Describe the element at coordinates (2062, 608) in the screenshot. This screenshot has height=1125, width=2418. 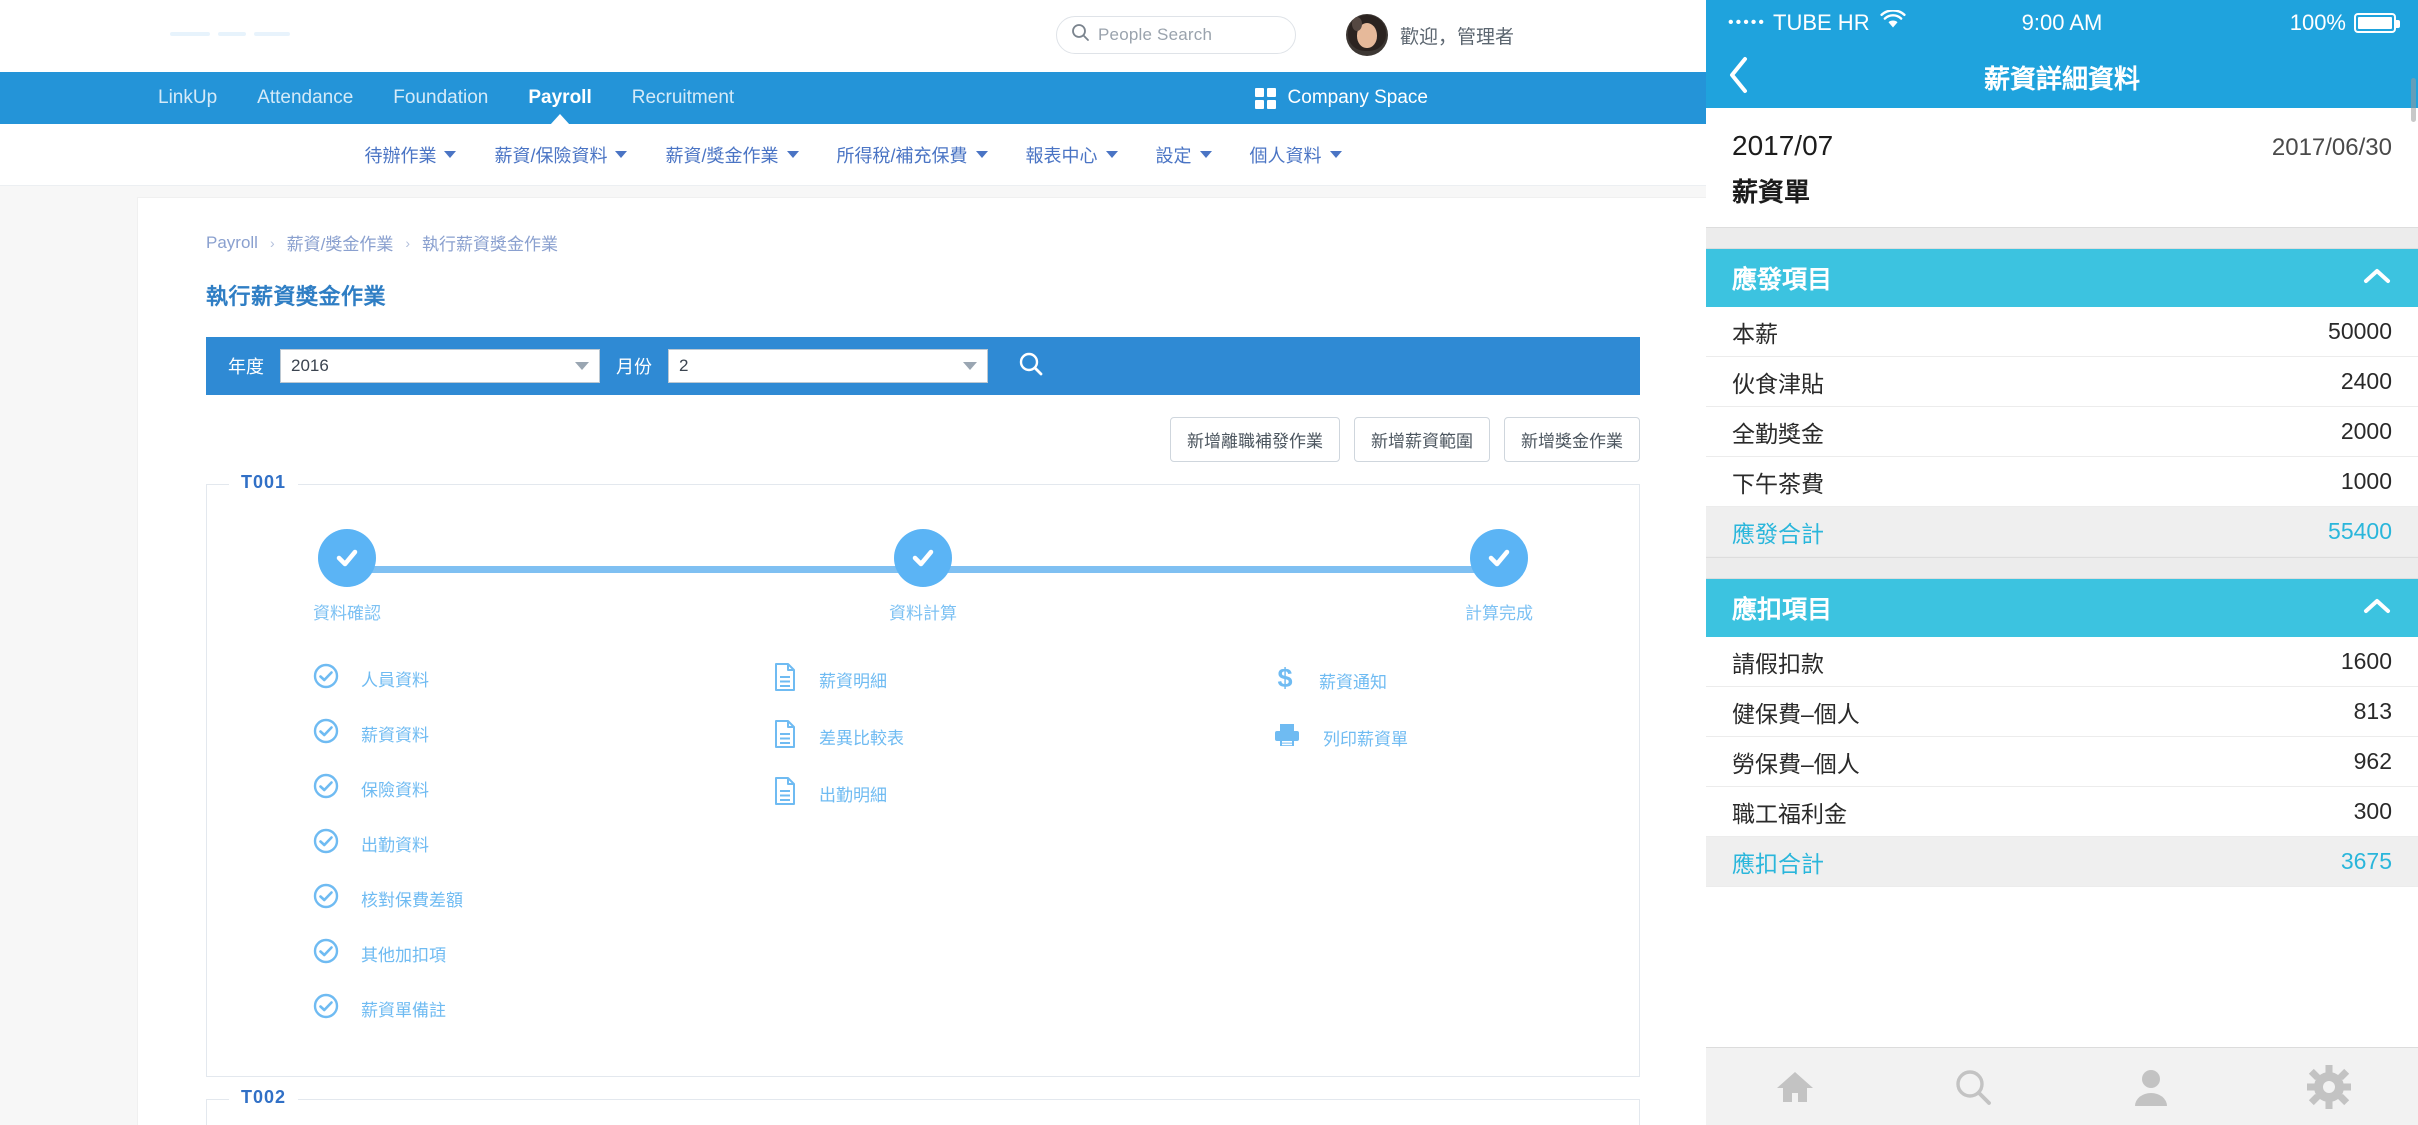
I see `section-header-deductions: 應扣項目` at that location.